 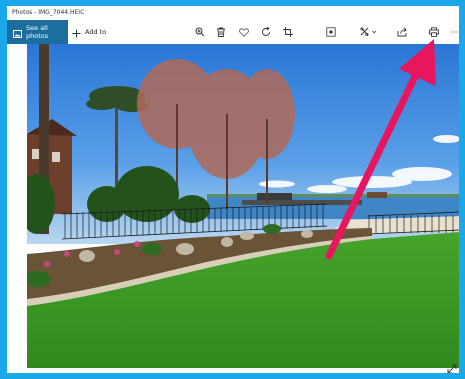 What do you see at coordinates (452, 366) in the screenshot?
I see `expand-icon` at bounding box center [452, 366].